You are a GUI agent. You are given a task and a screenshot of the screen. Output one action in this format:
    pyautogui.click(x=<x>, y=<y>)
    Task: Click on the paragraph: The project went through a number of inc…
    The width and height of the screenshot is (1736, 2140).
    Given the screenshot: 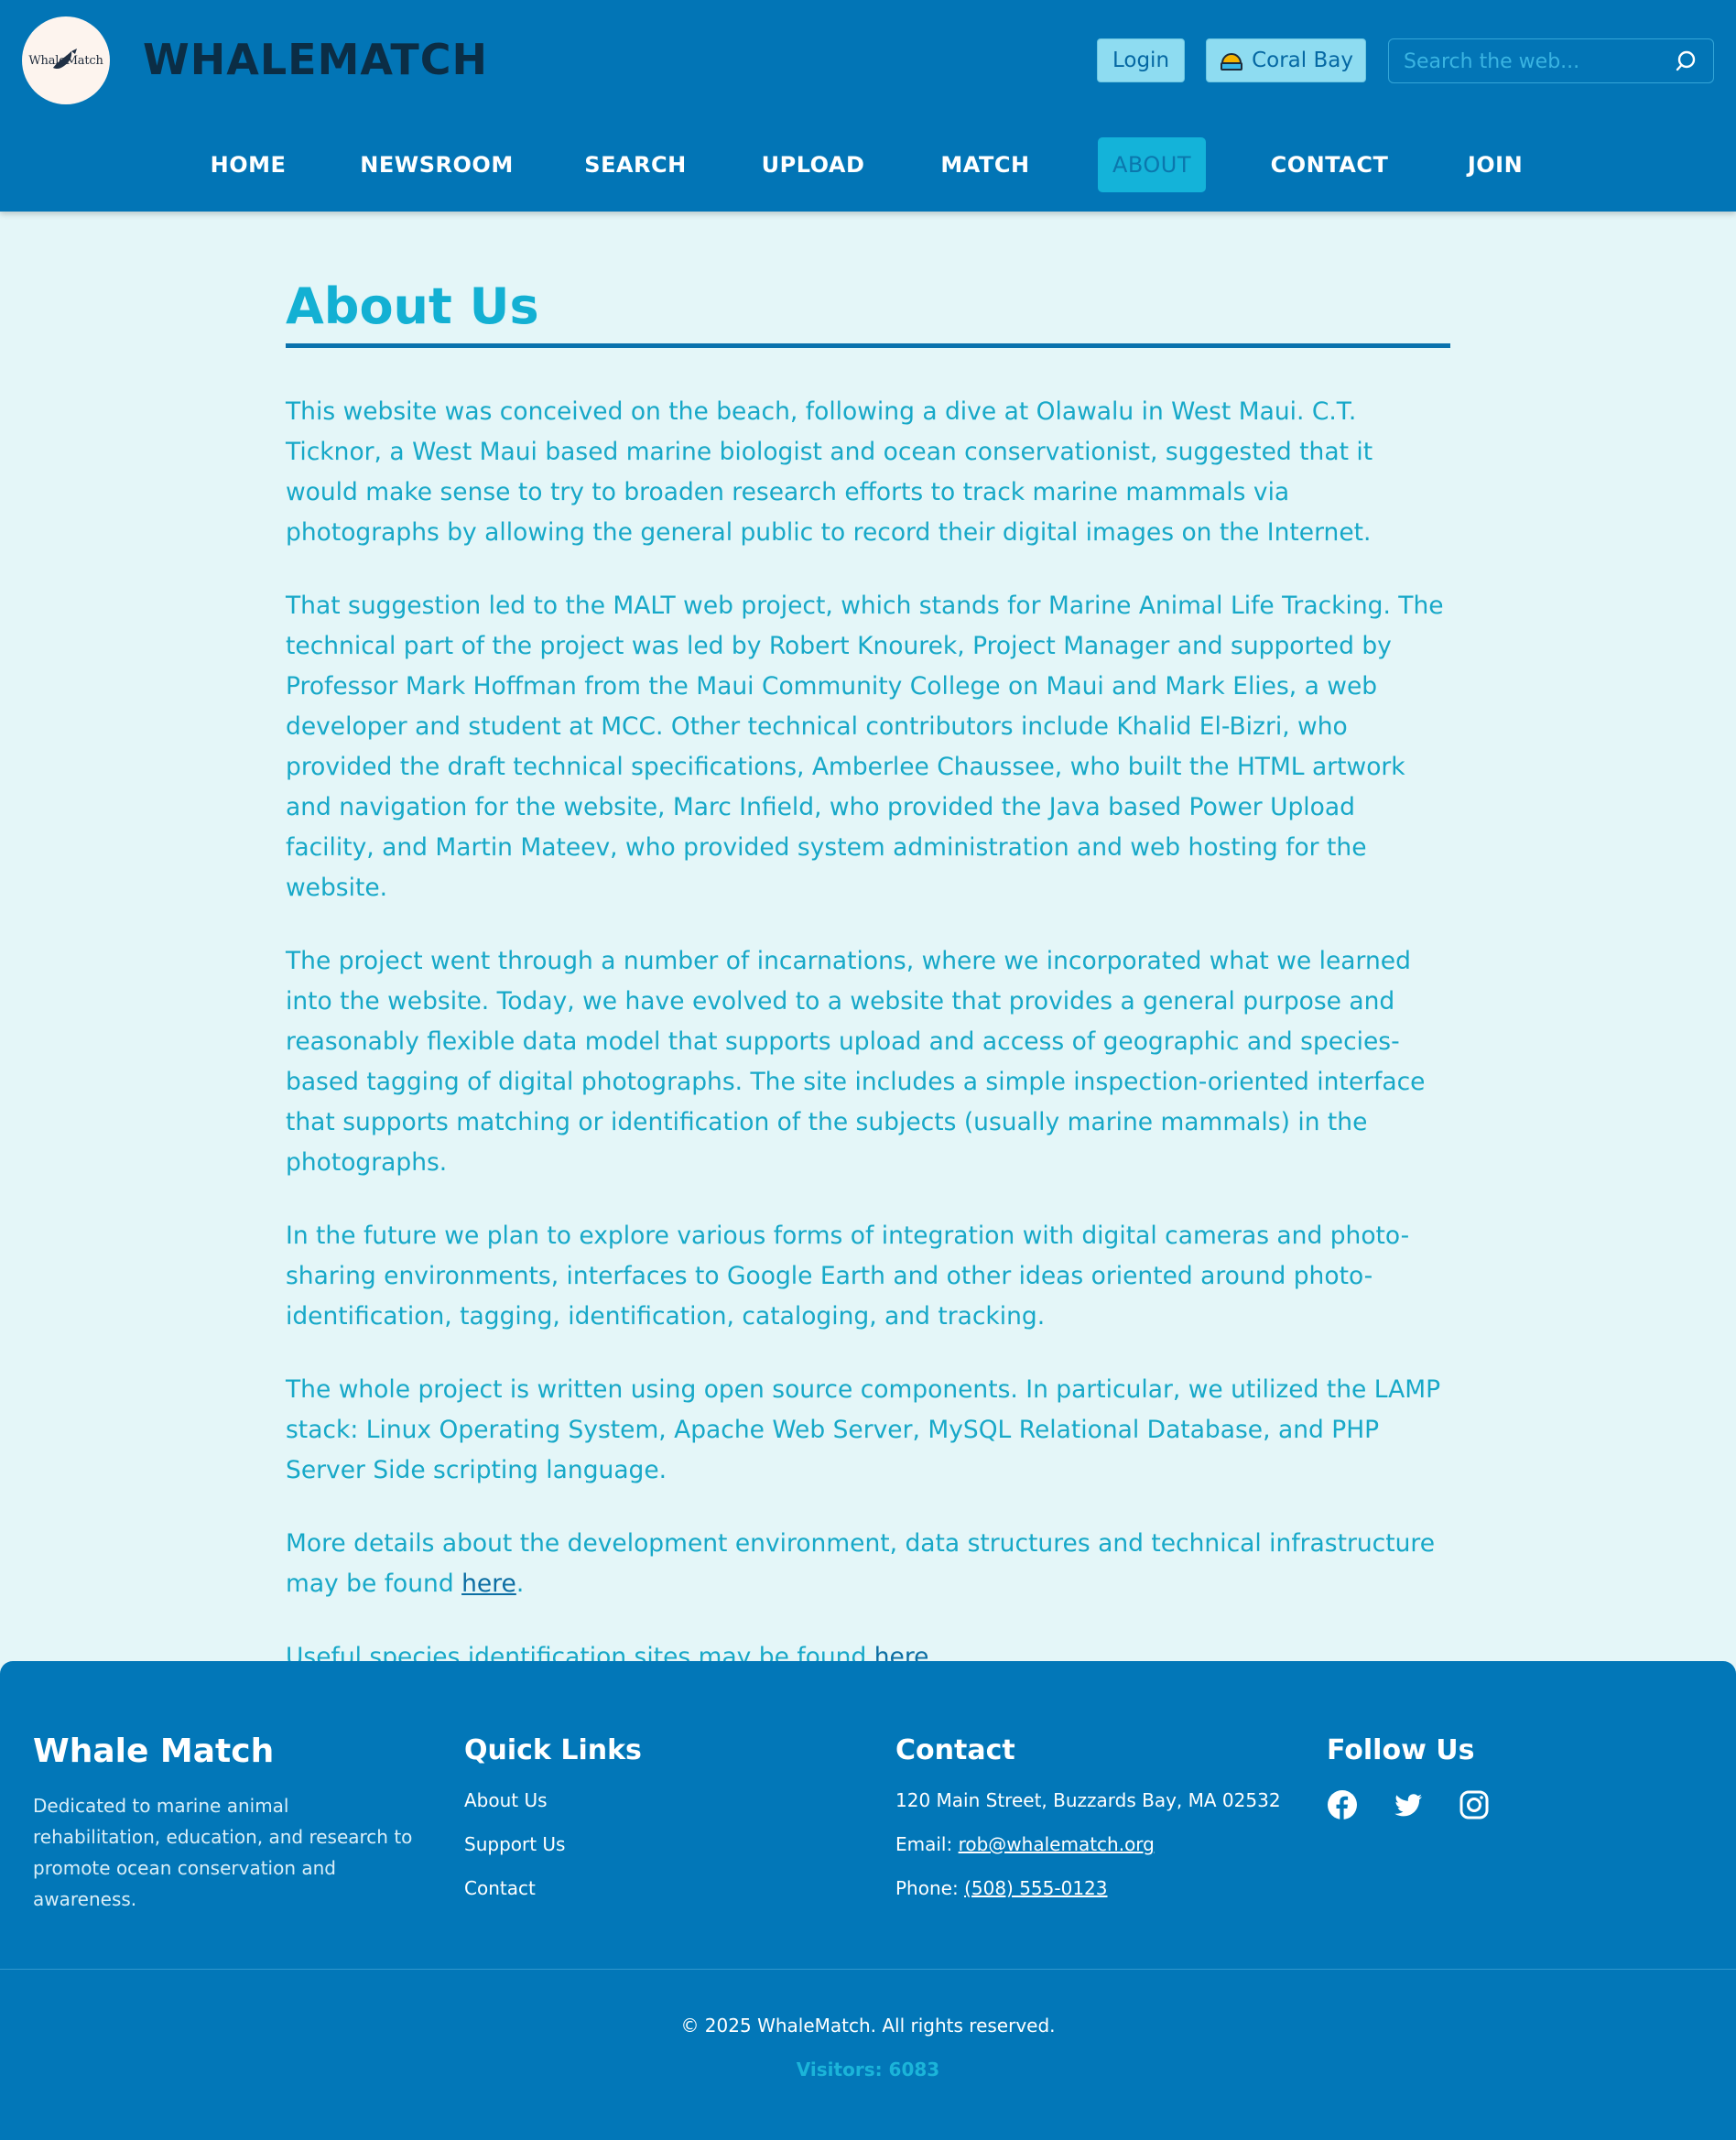 What is the action you would take?
    pyautogui.click(x=856, y=1062)
    